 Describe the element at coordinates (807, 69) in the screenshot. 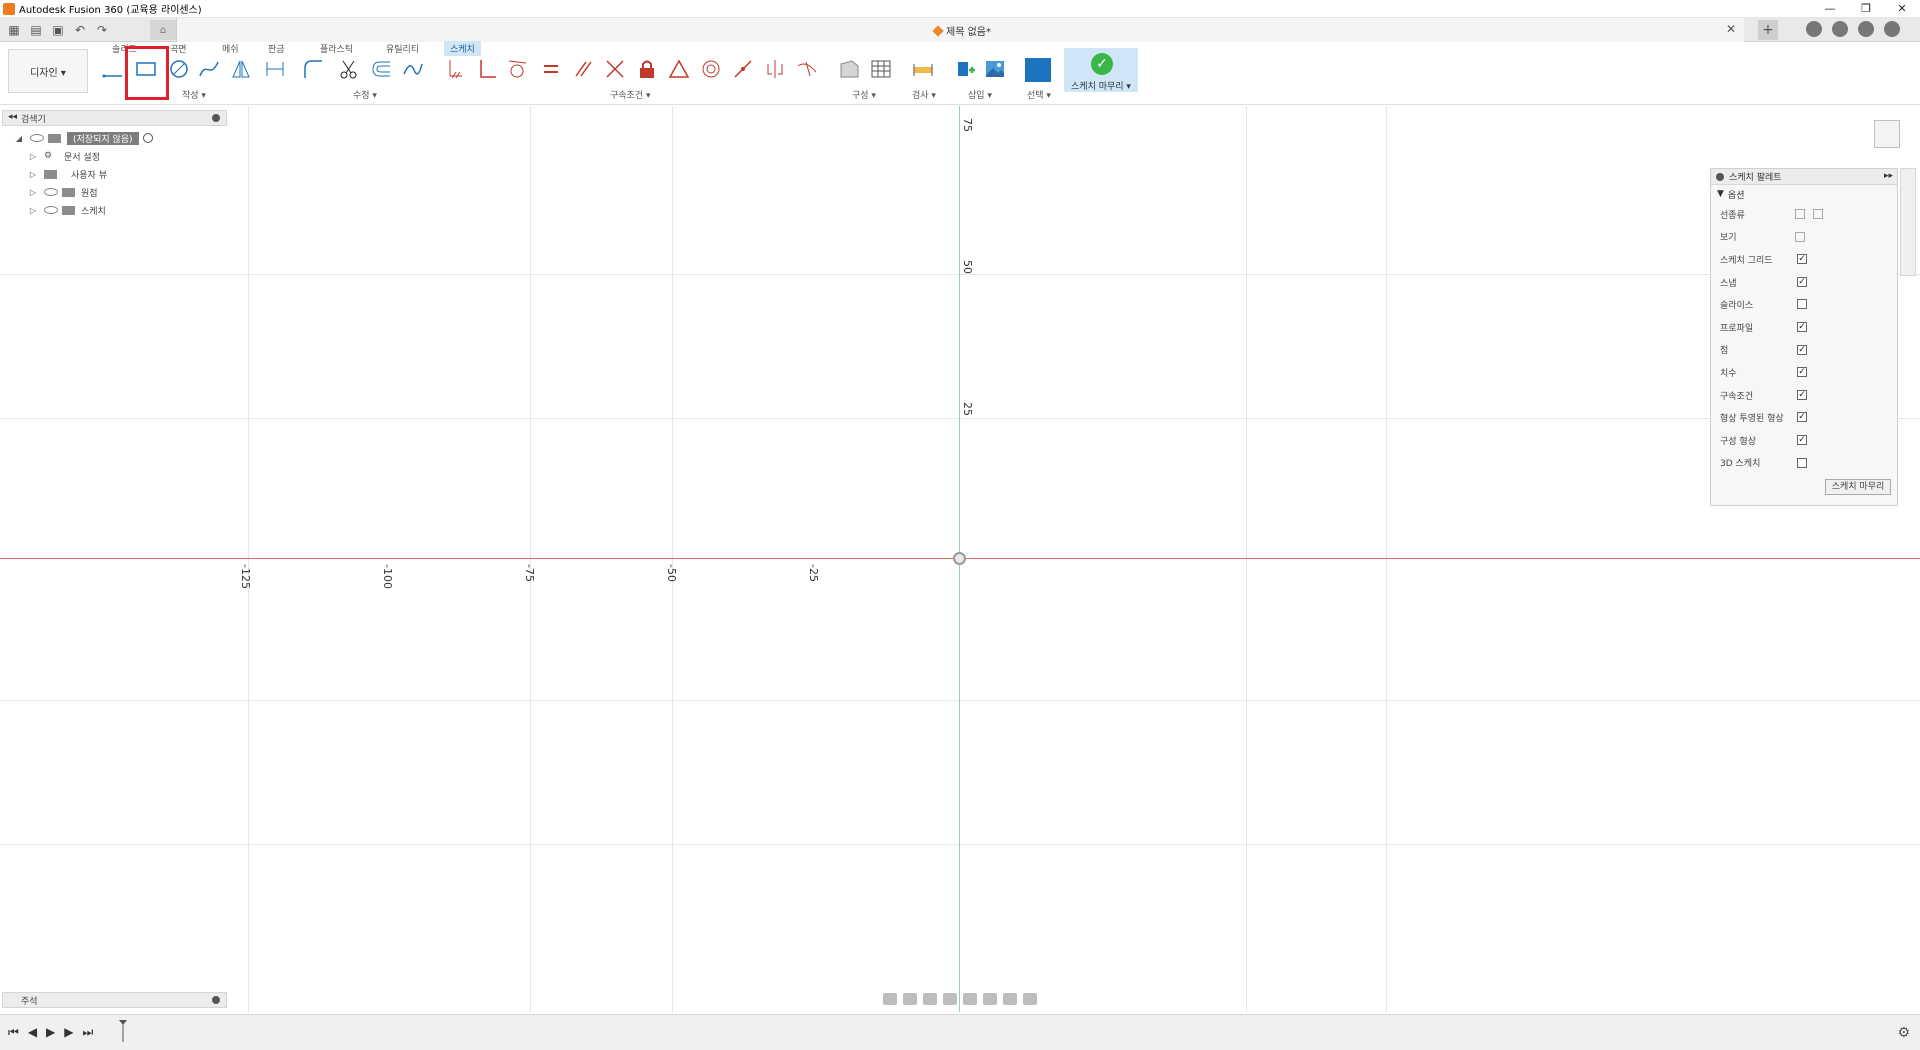

I see `curvature-icon` at that location.